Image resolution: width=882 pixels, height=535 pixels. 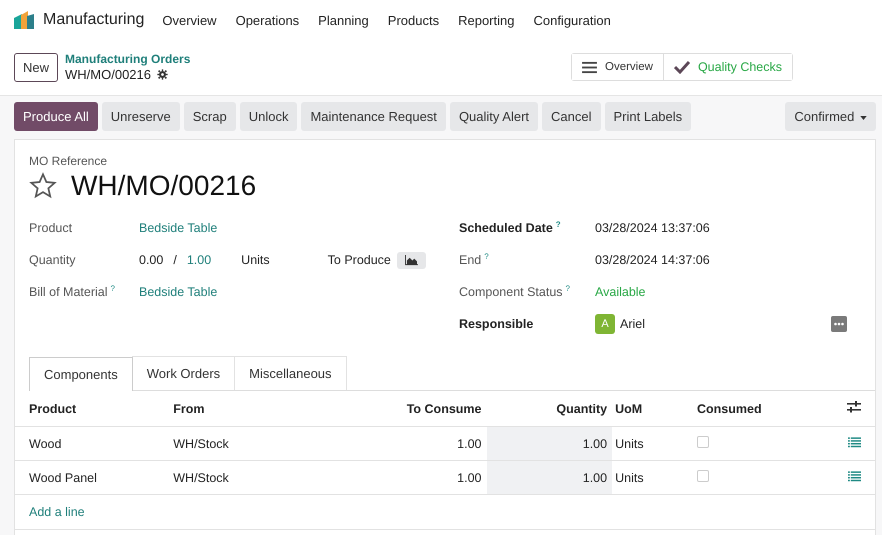 I want to click on new-button: New, so click(x=36, y=67).